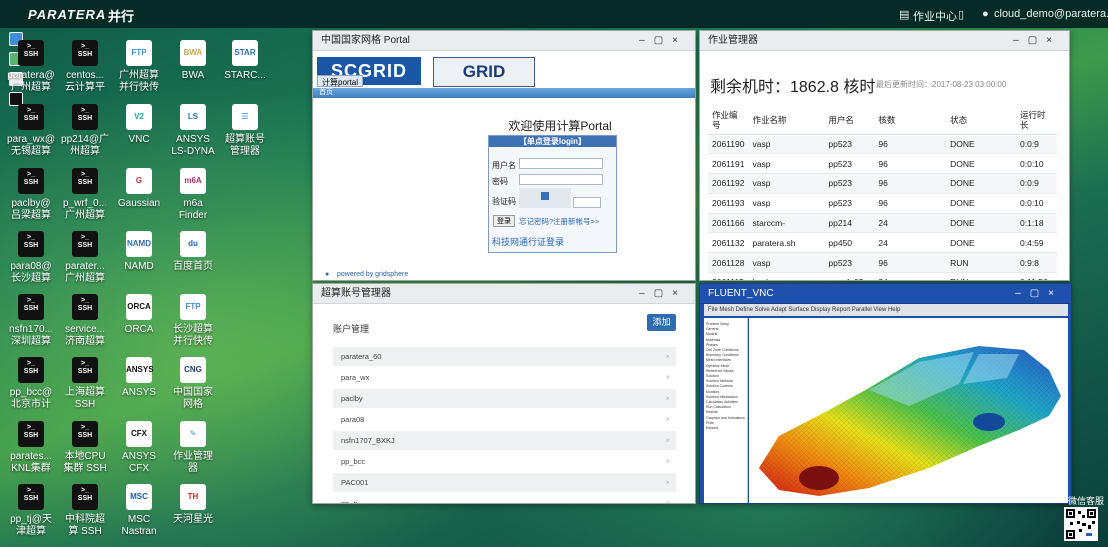 The image size is (1108, 547). I want to click on jobs-column-header: 作业名称, so click(786, 121).